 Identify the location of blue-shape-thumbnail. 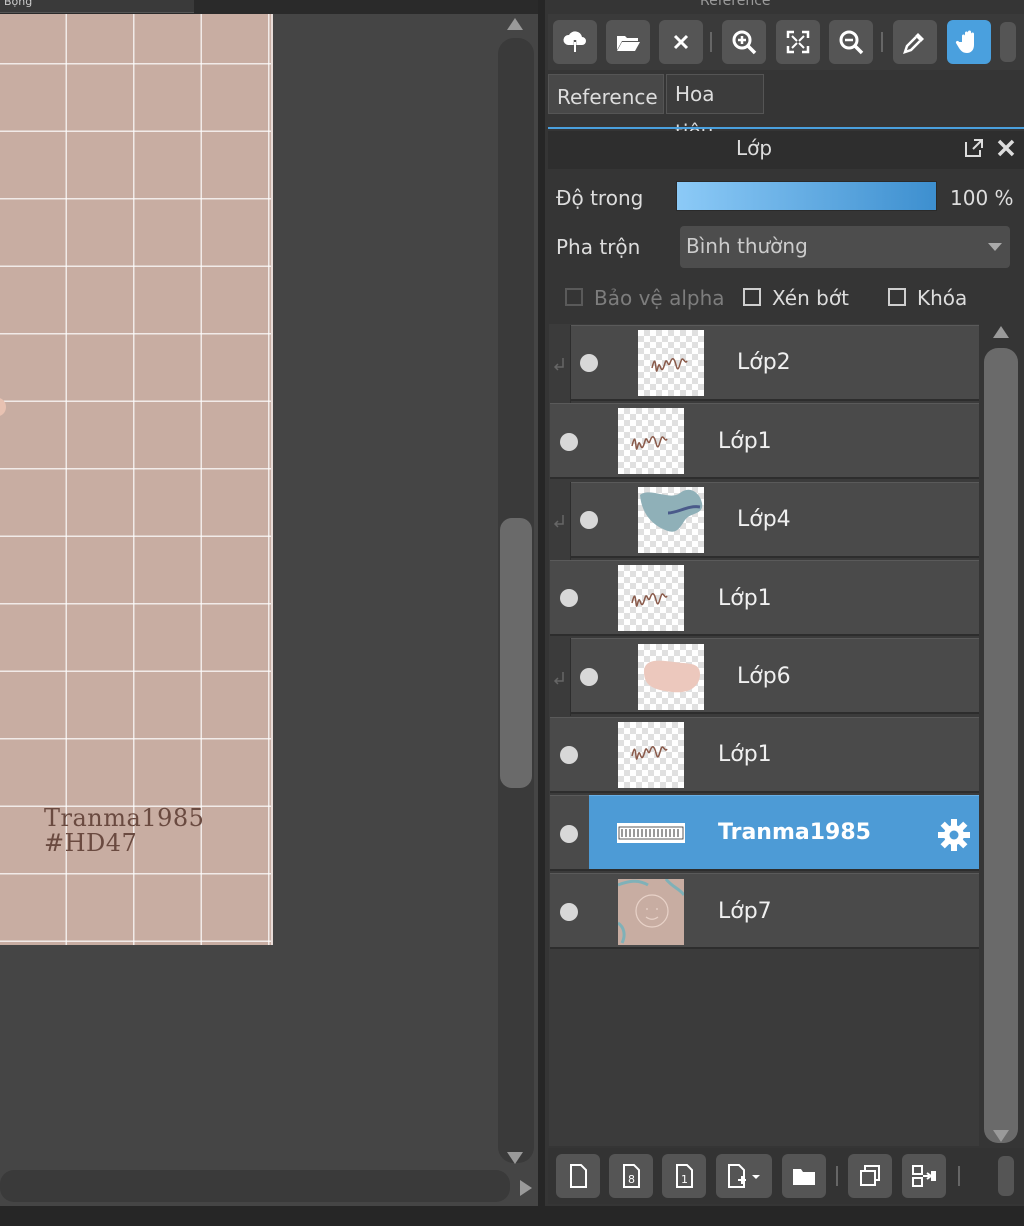
(671, 510).